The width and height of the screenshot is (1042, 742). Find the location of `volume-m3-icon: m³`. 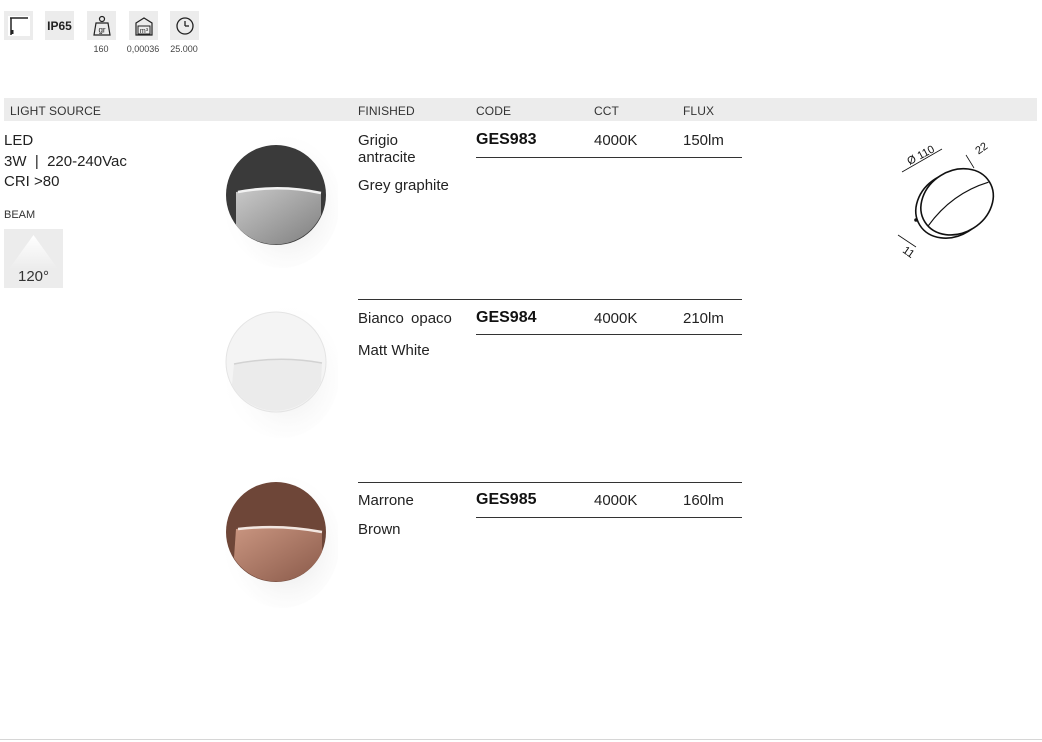

volume-m3-icon: m³ is located at coordinates (143, 25).